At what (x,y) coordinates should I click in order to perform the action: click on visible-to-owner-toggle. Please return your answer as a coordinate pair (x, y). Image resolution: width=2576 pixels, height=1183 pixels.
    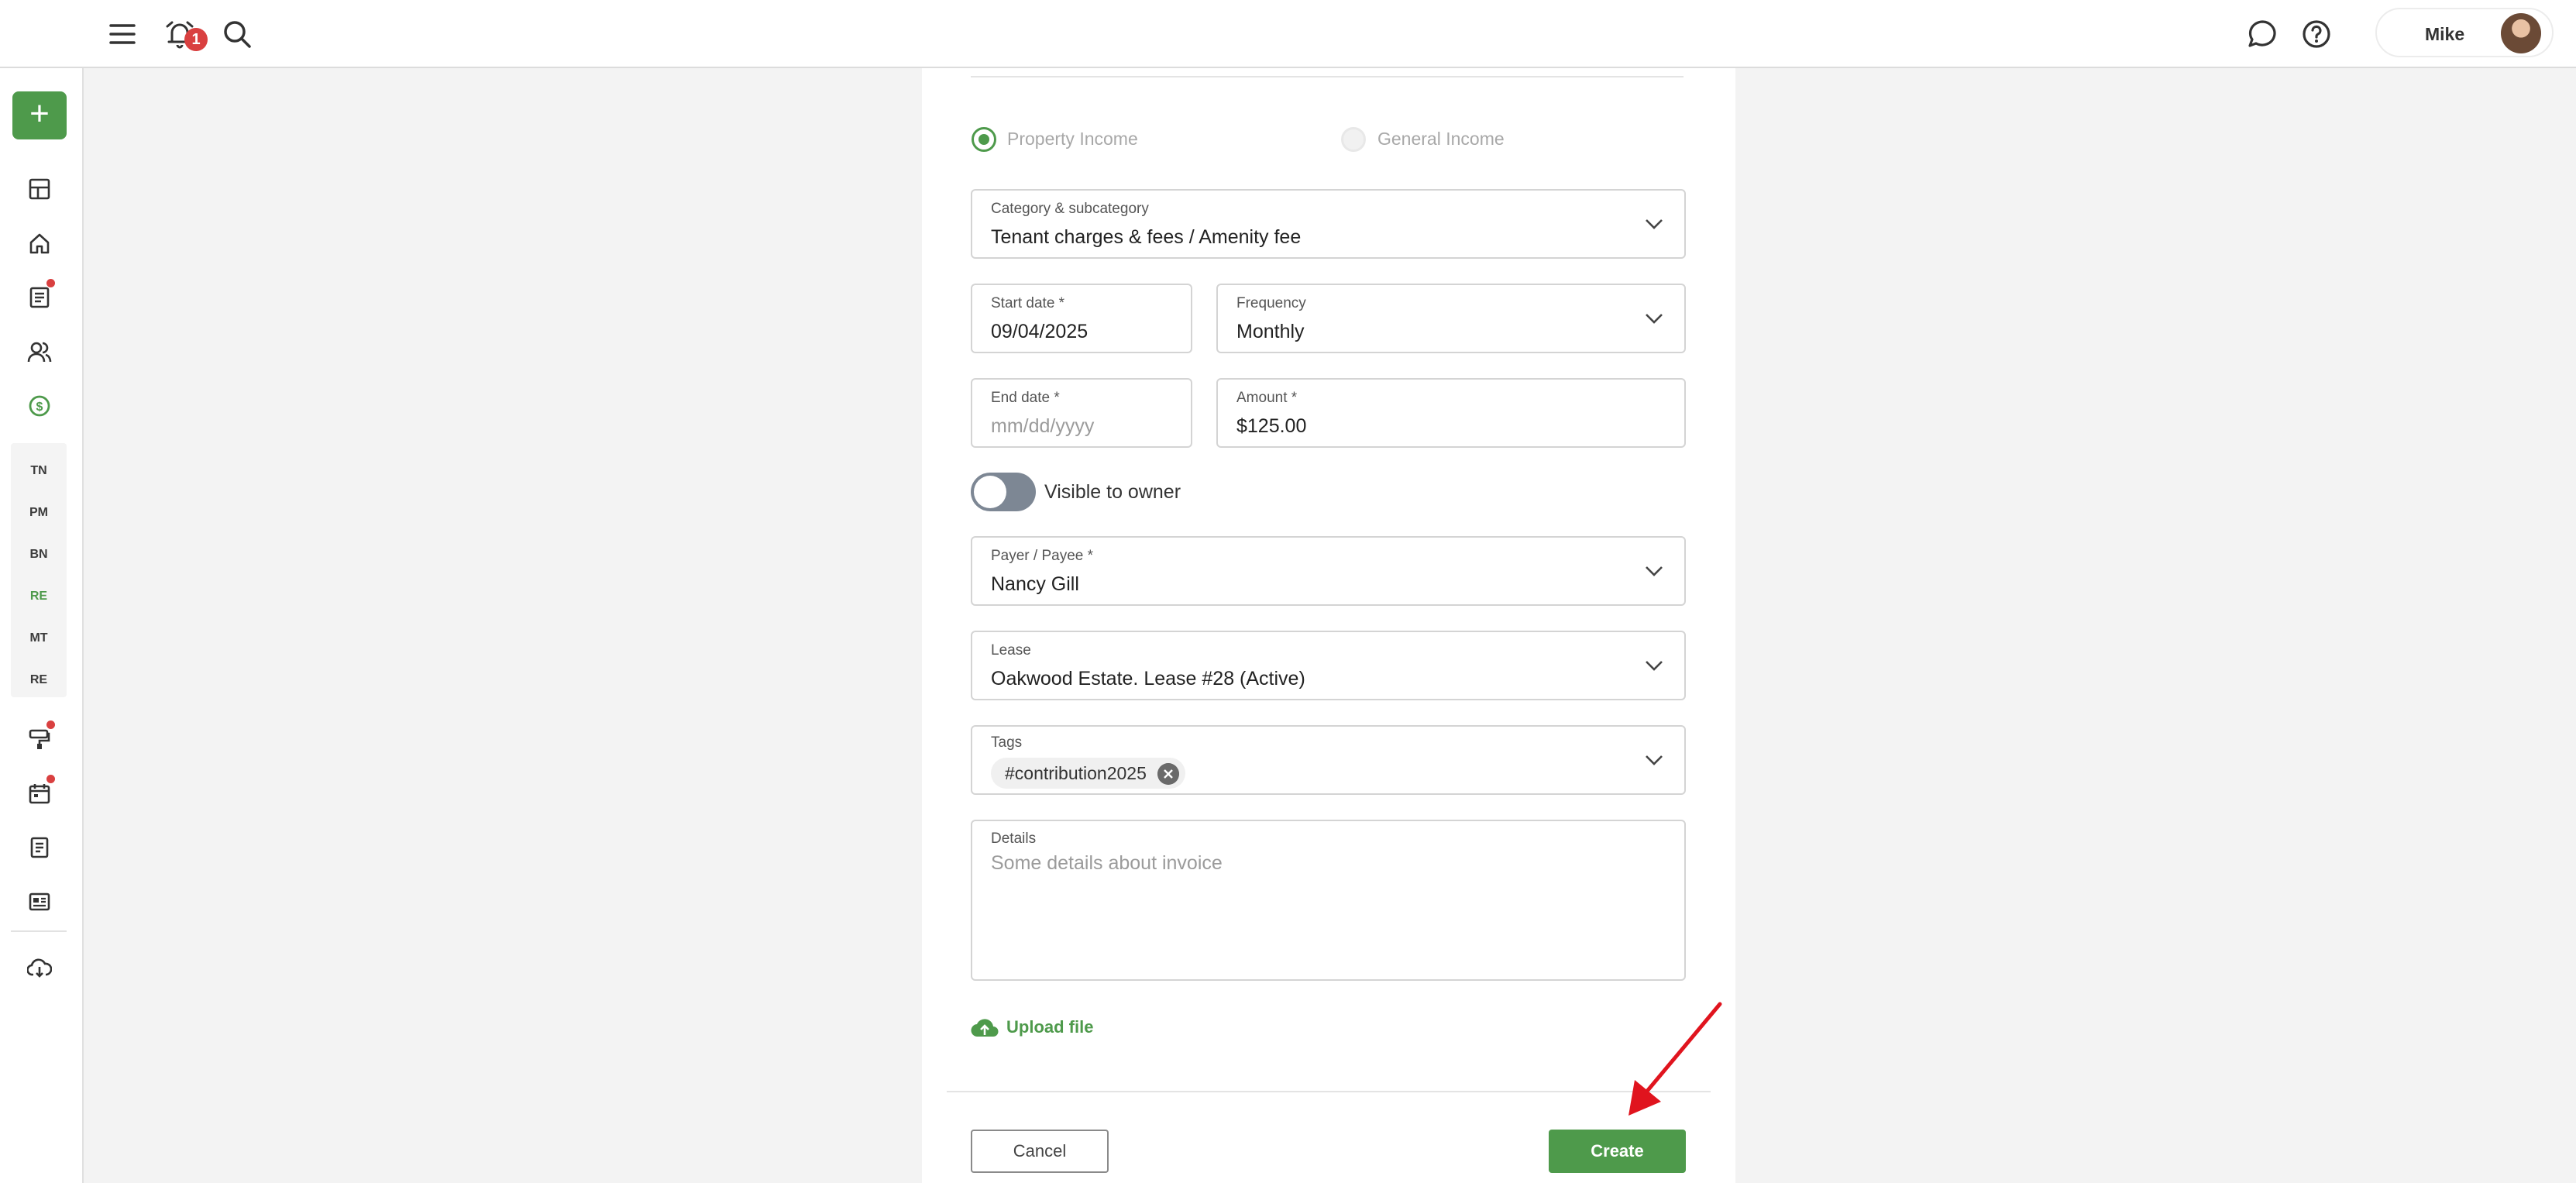
    Looking at the image, I should click on (1003, 492).